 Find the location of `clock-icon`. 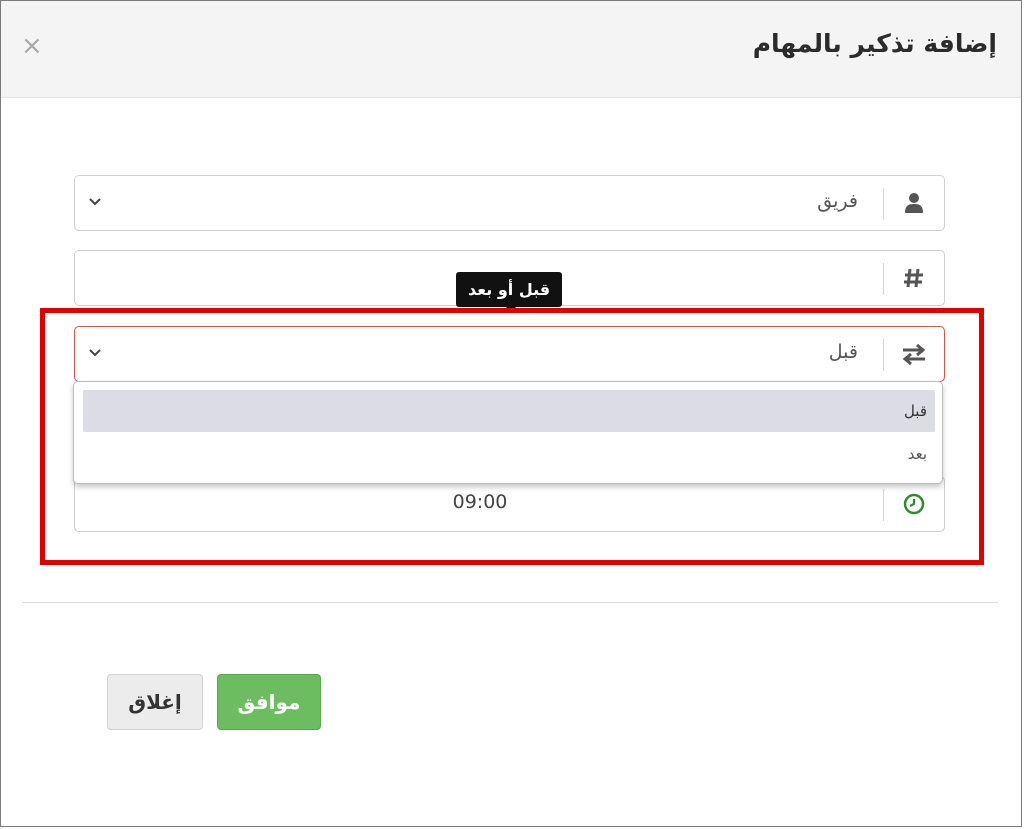

clock-icon is located at coordinates (914, 504).